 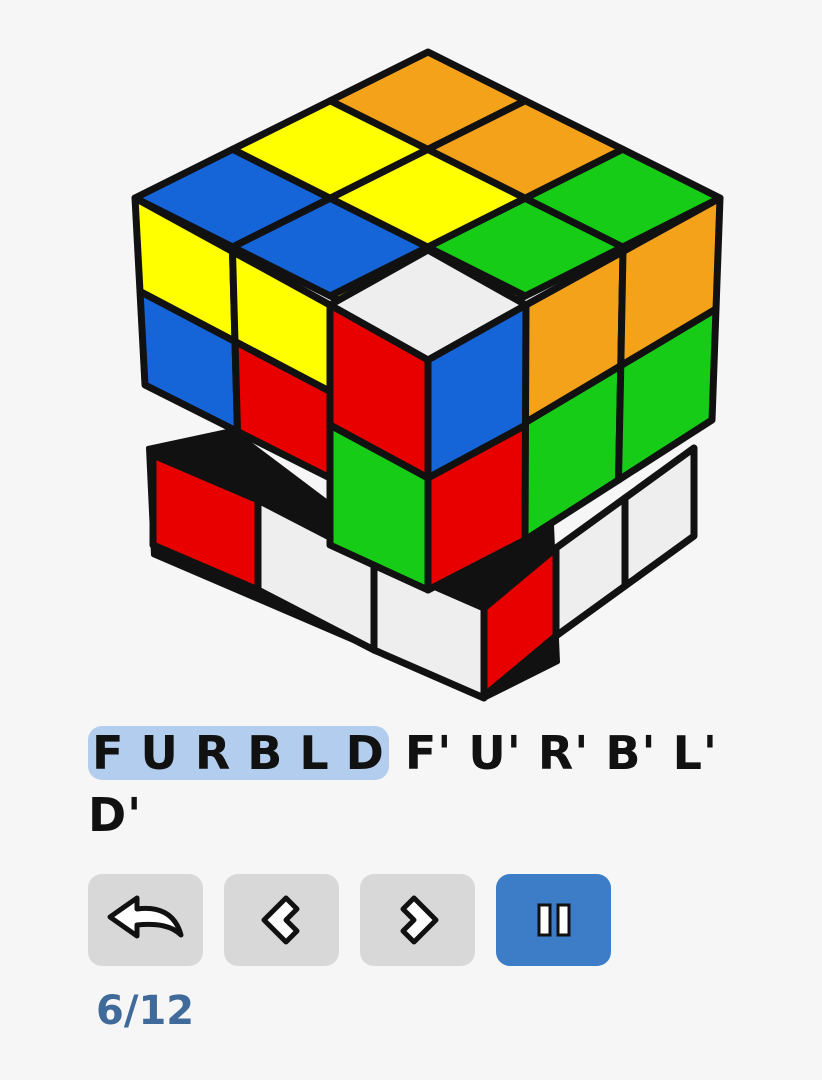 I want to click on move-token: R, so click(x=213, y=753).